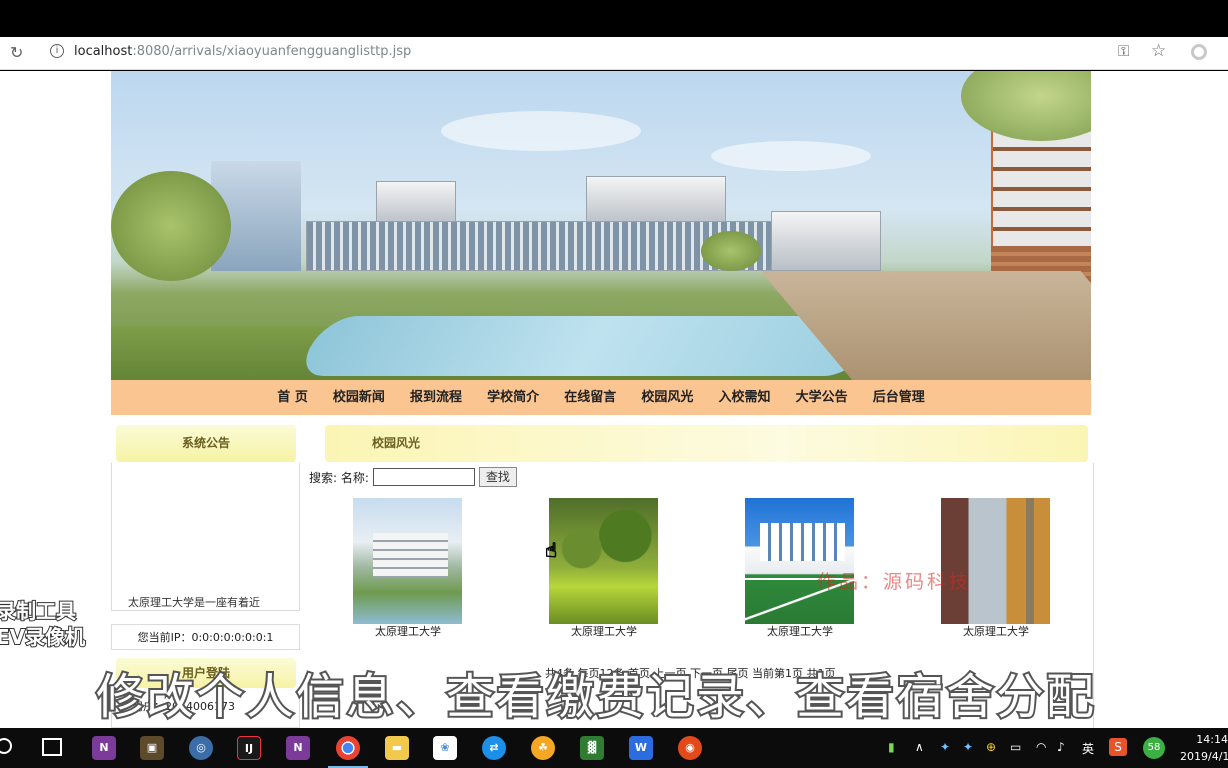 The image size is (1228, 768). Describe the element at coordinates (1061, 747) in the screenshot. I see `volume-icon: ♪` at that location.